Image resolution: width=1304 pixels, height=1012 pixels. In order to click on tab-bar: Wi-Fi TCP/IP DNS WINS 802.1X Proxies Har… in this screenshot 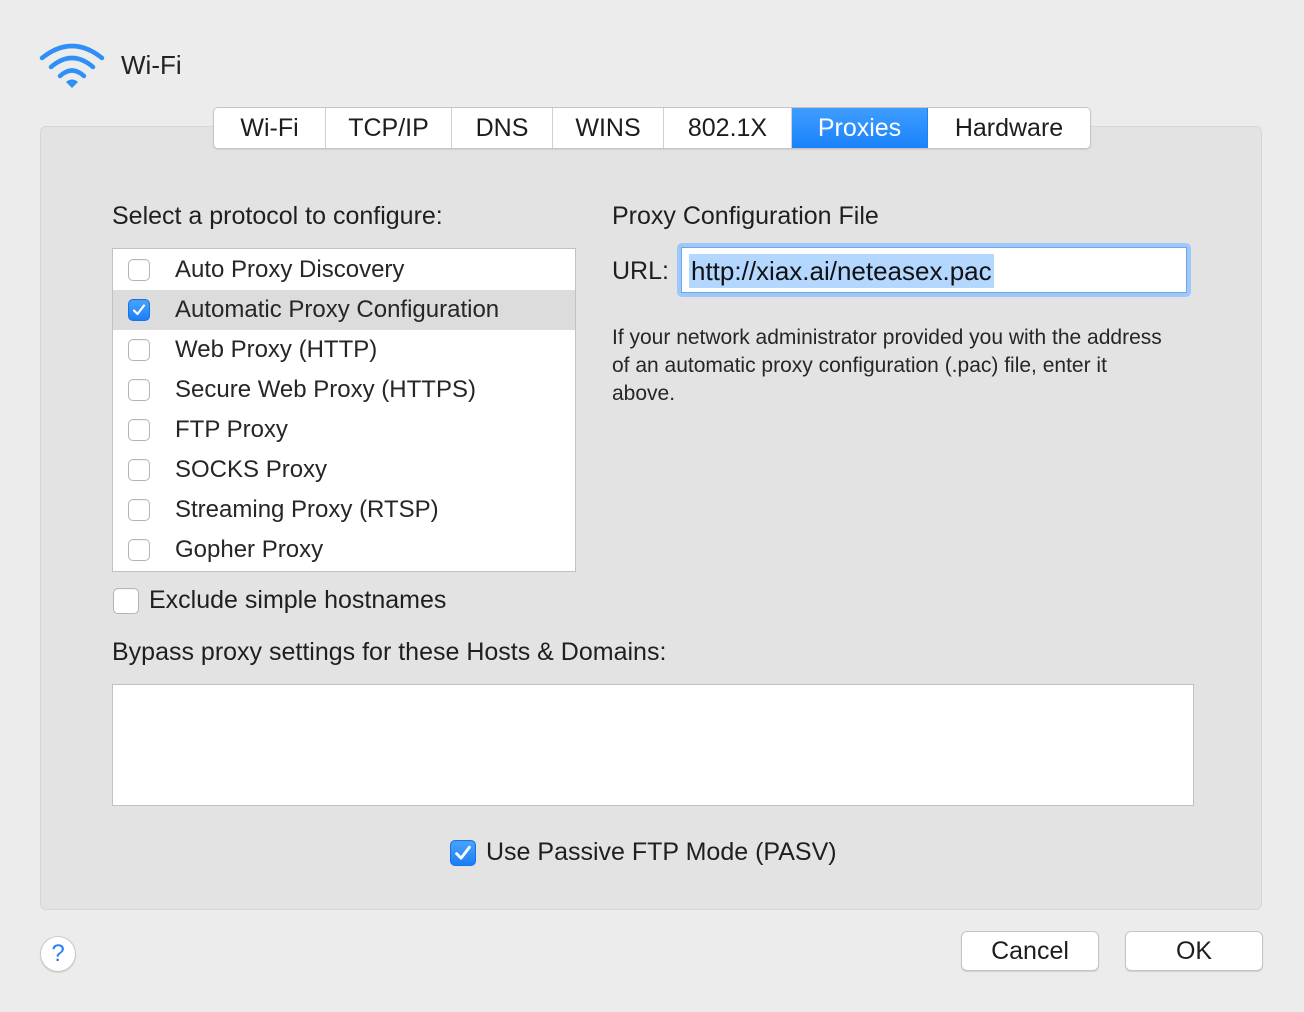, I will do `click(652, 128)`.